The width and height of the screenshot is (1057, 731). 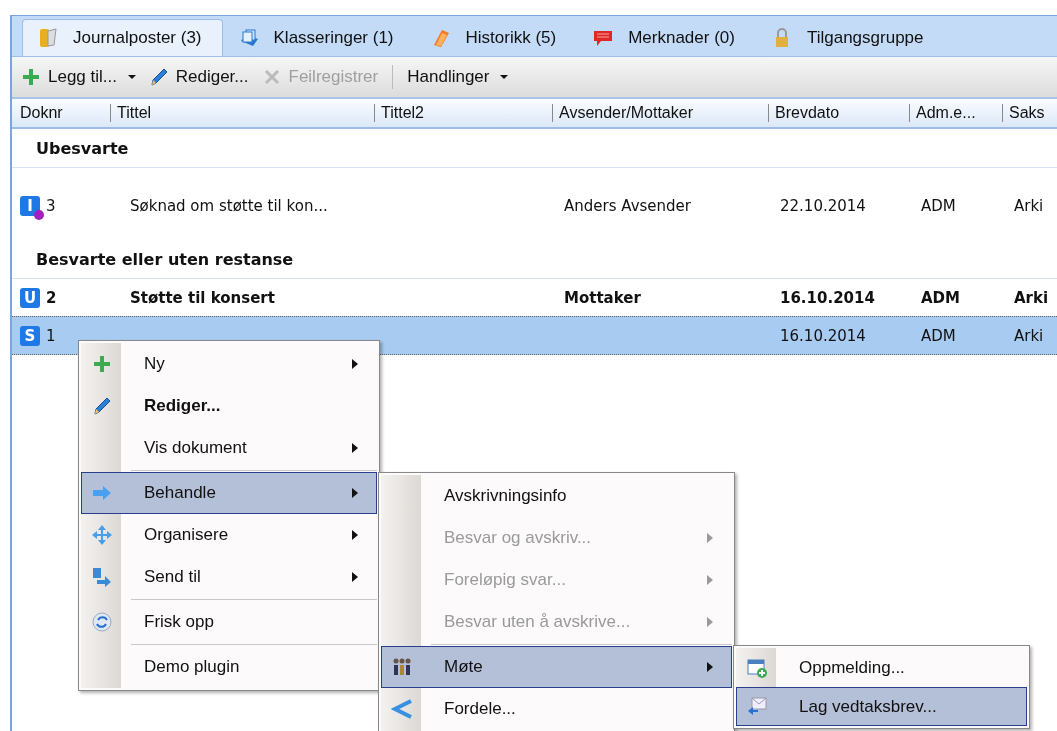 What do you see at coordinates (402, 667) in the screenshot?
I see `people-icon` at bounding box center [402, 667].